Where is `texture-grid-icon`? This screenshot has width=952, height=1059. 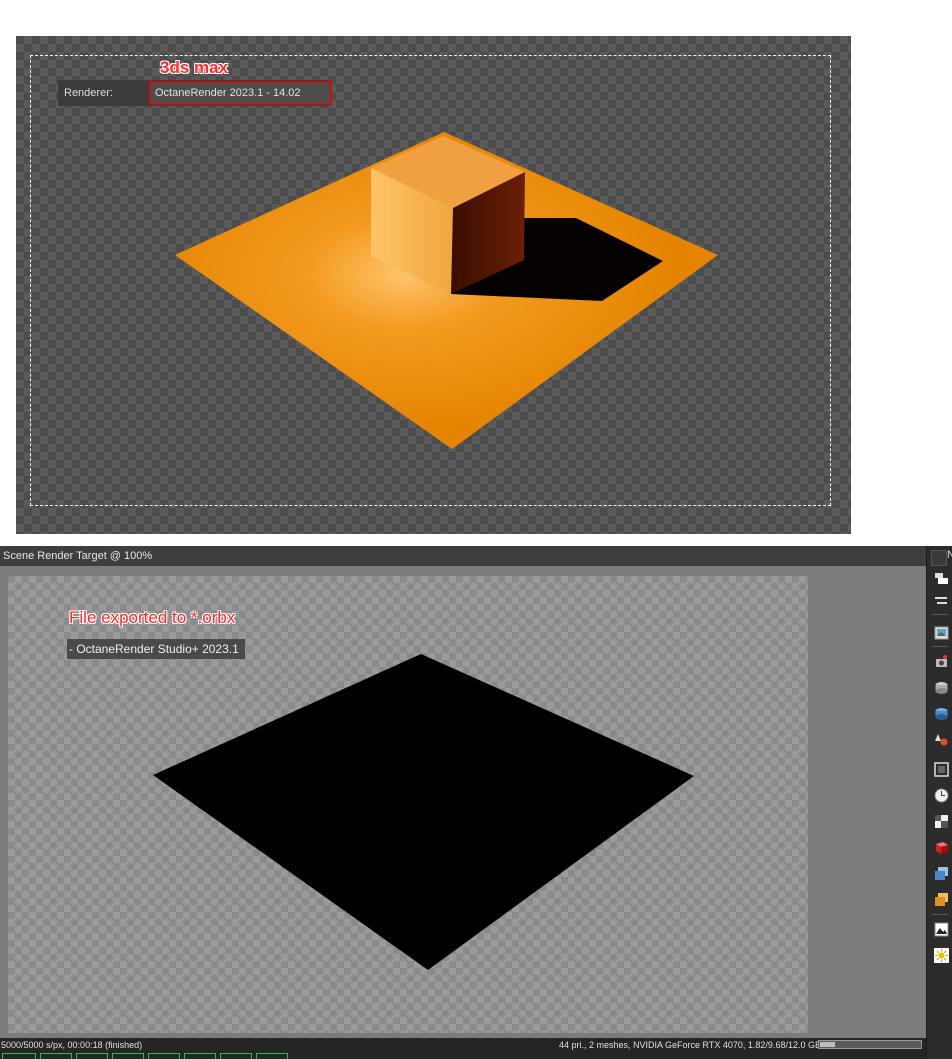
texture-grid-icon is located at coordinates (941, 821).